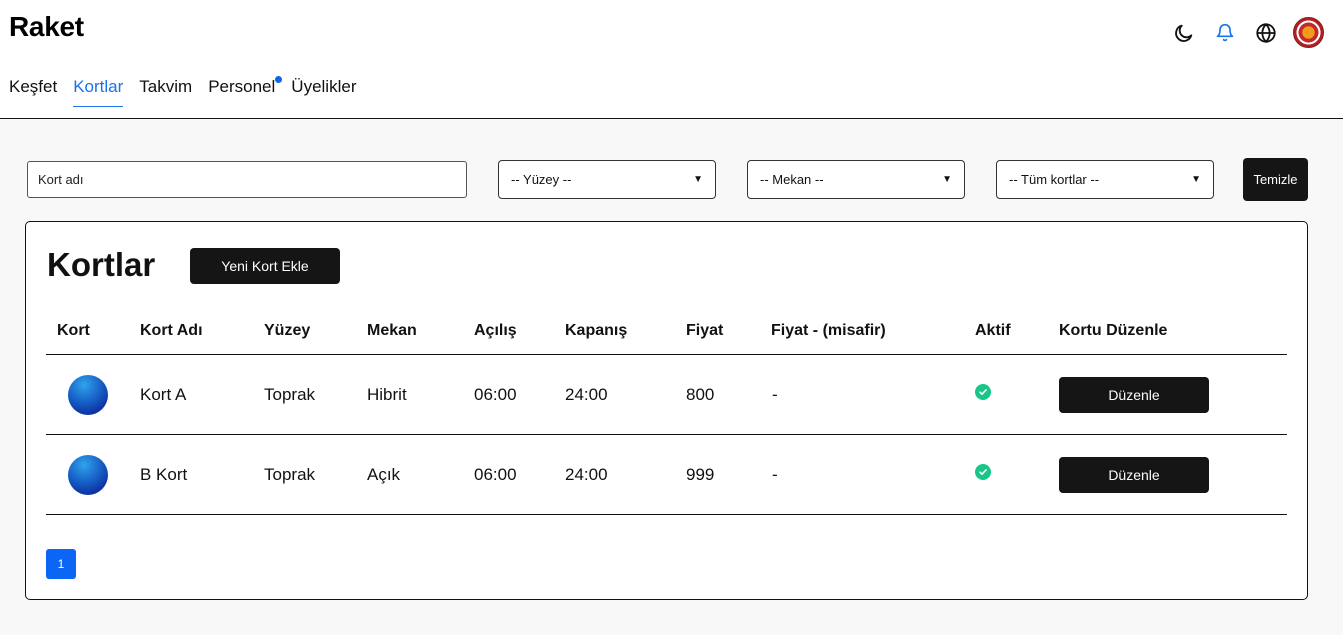 The width and height of the screenshot is (1343, 635). What do you see at coordinates (247, 179) in the screenshot?
I see `court-name-search-input` at bounding box center [247, 179].